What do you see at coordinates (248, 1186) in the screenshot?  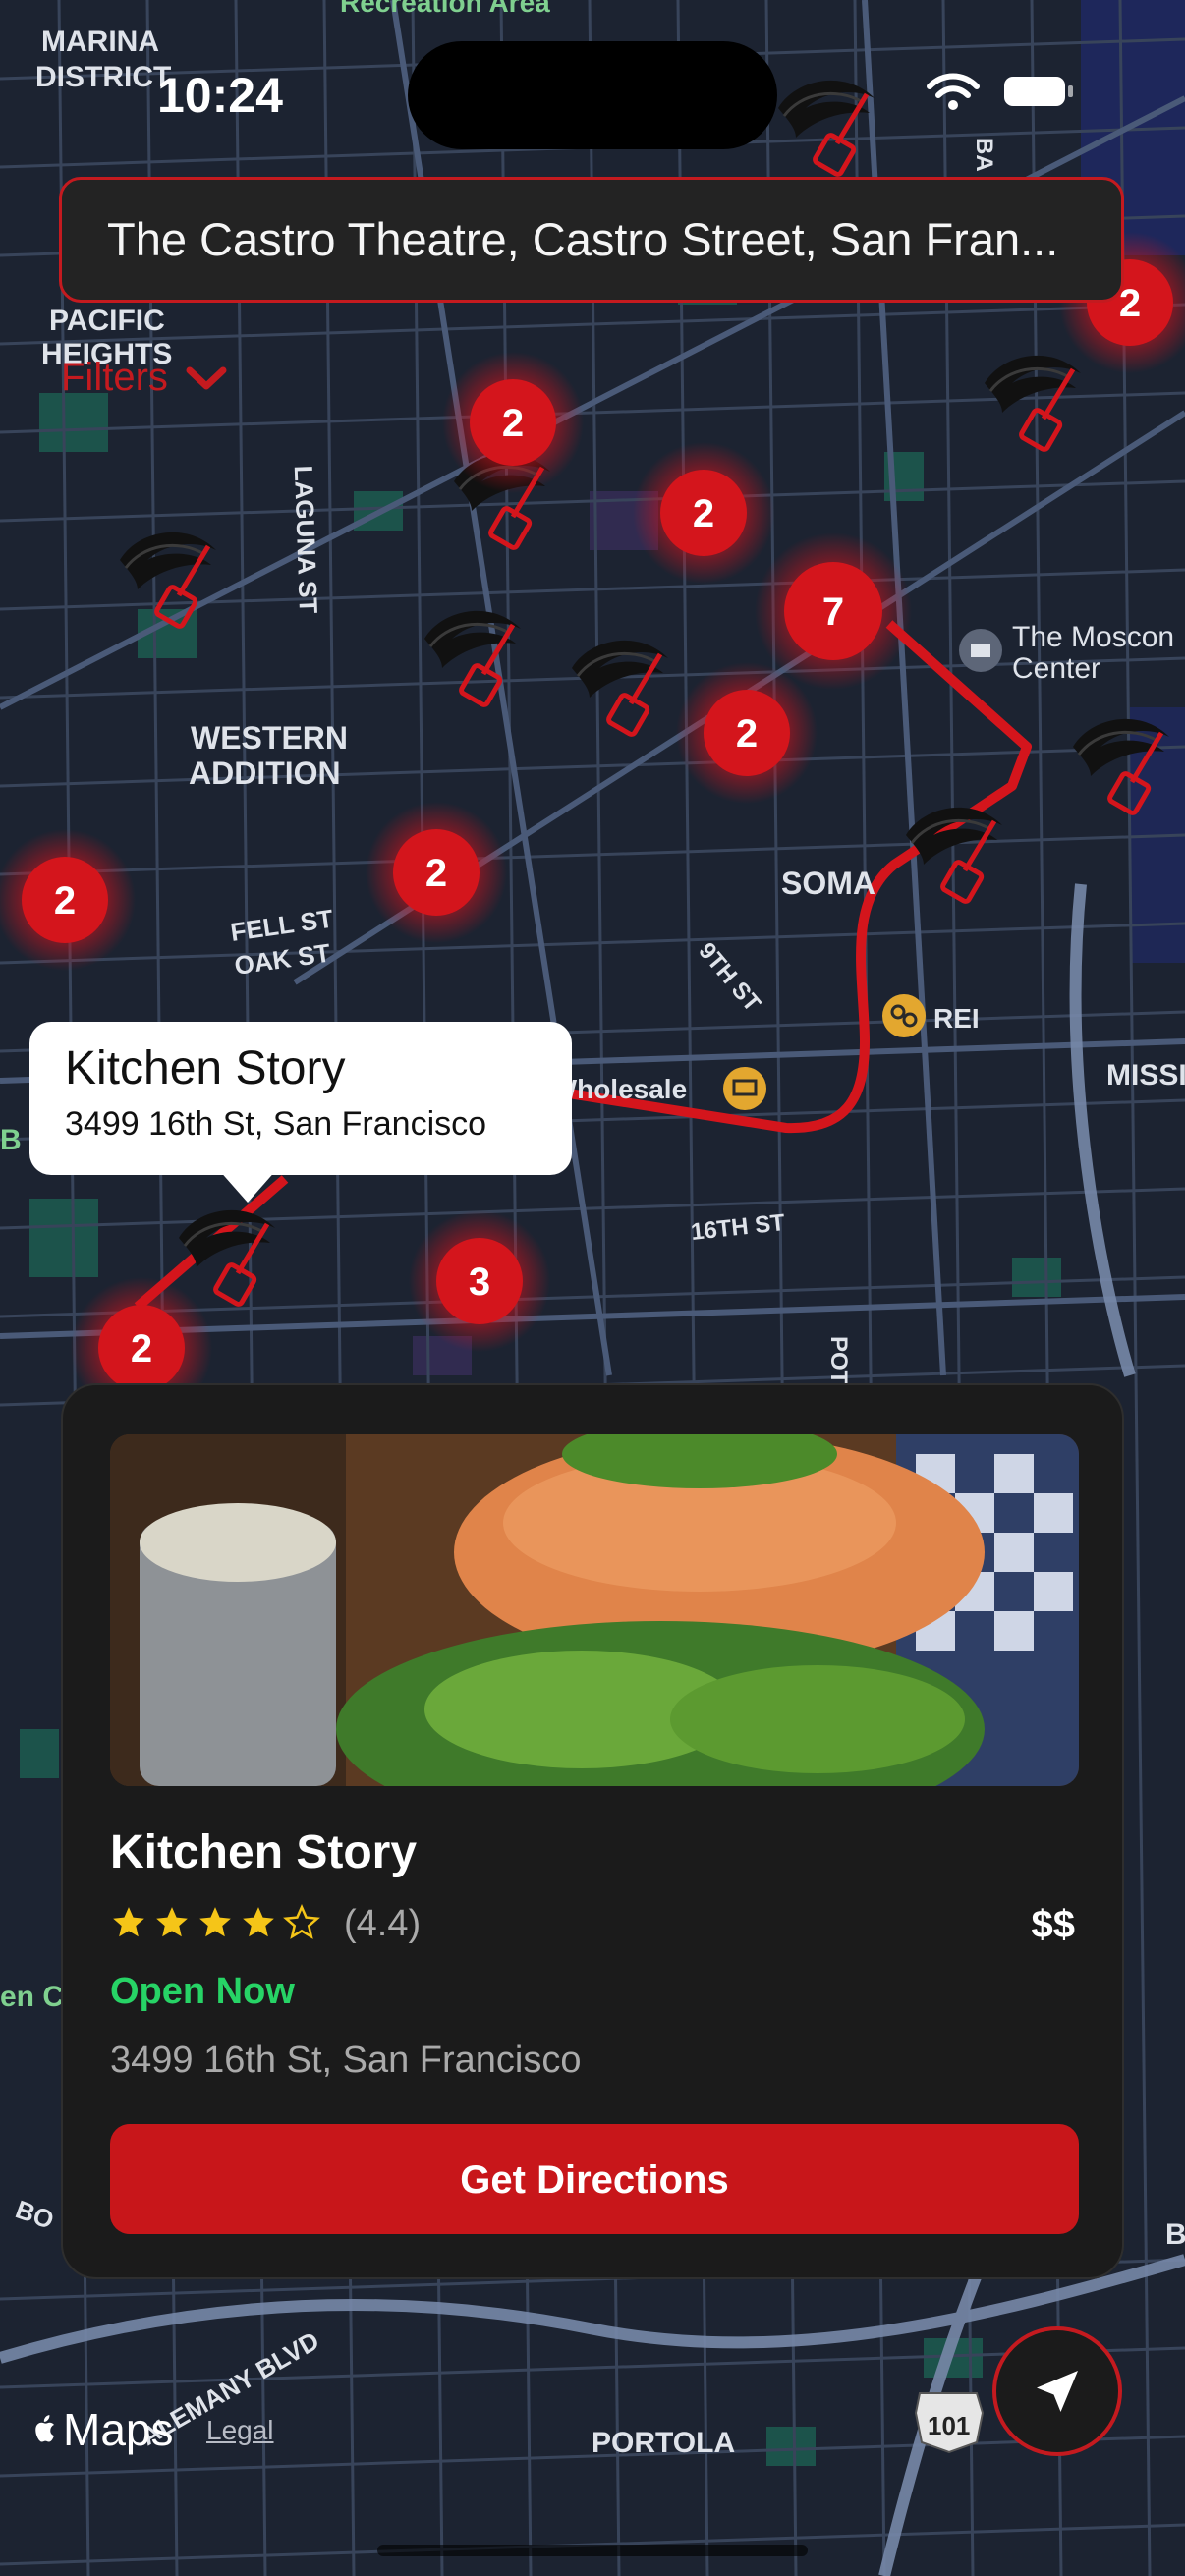 I see `callout-pointer` at bounding box center [248, 1186].